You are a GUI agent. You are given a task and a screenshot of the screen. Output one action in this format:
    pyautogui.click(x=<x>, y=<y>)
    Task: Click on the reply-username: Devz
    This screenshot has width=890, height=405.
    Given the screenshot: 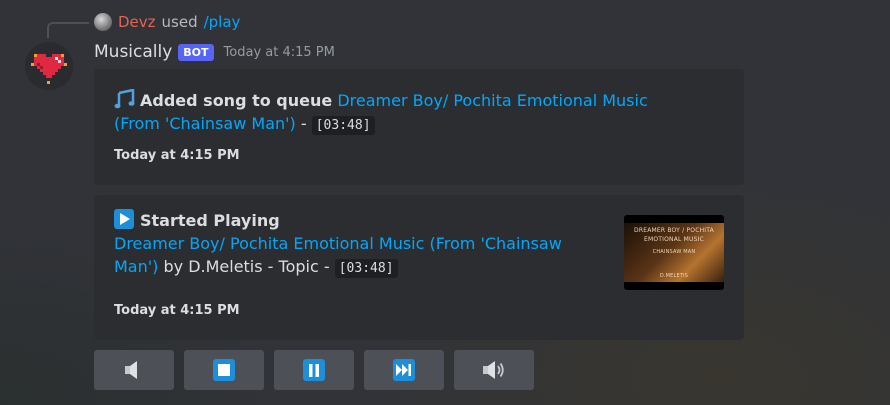 What is the action you would take?
    pyautogui.click(x=137, y=22)
    